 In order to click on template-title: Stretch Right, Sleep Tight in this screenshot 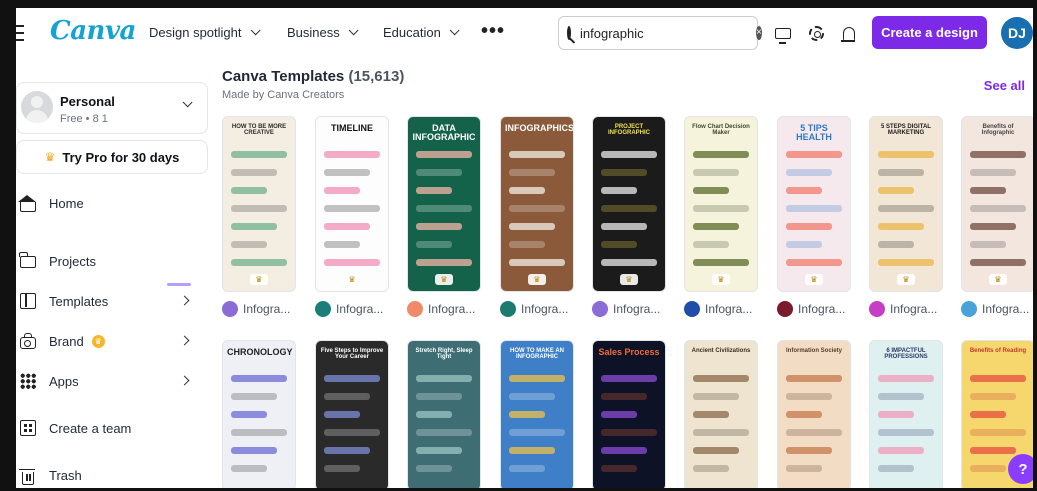, I will do `click(444, 354)`.